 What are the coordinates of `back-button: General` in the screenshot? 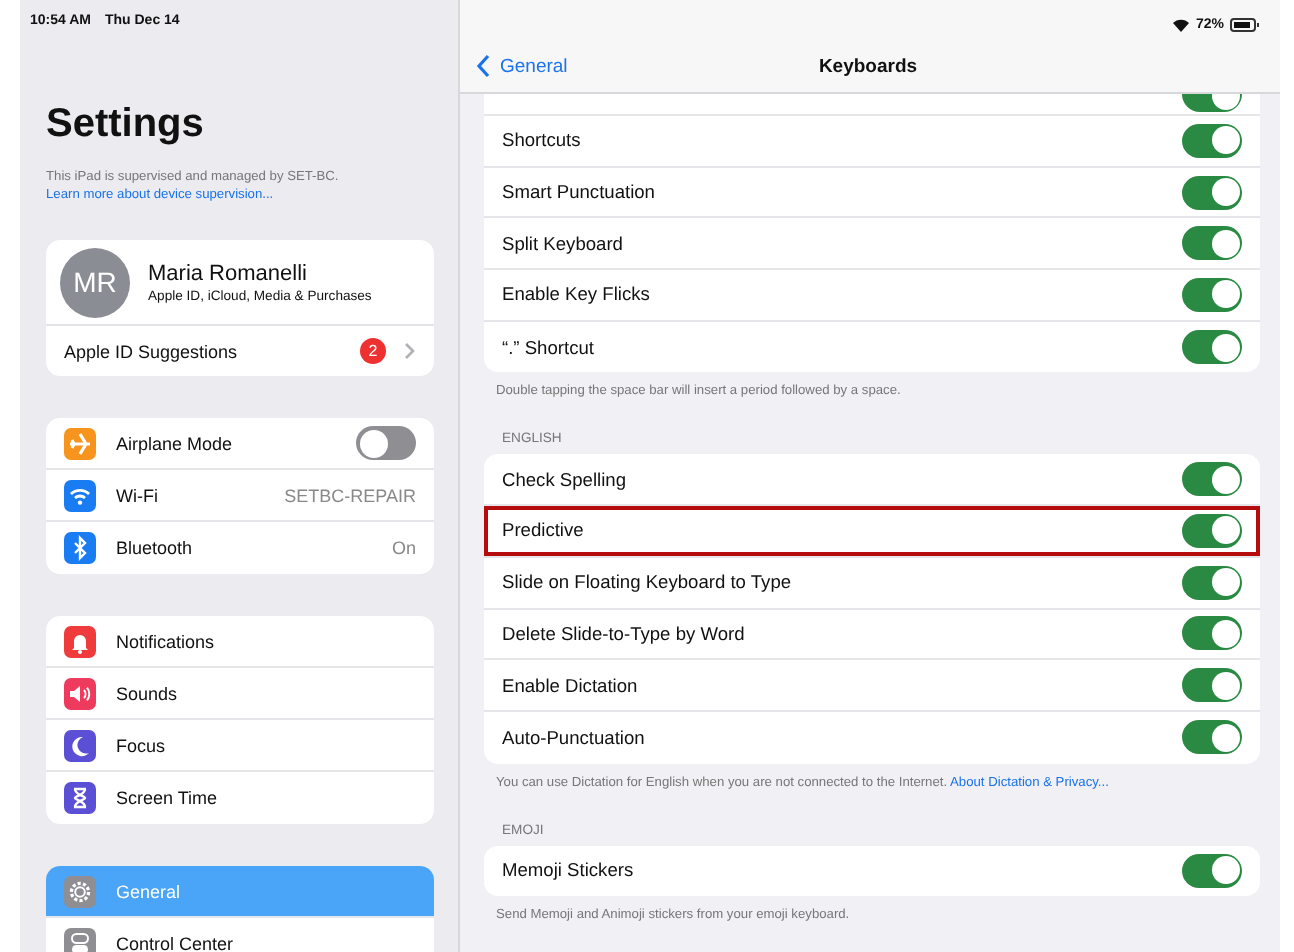 It's located at (522, 66).